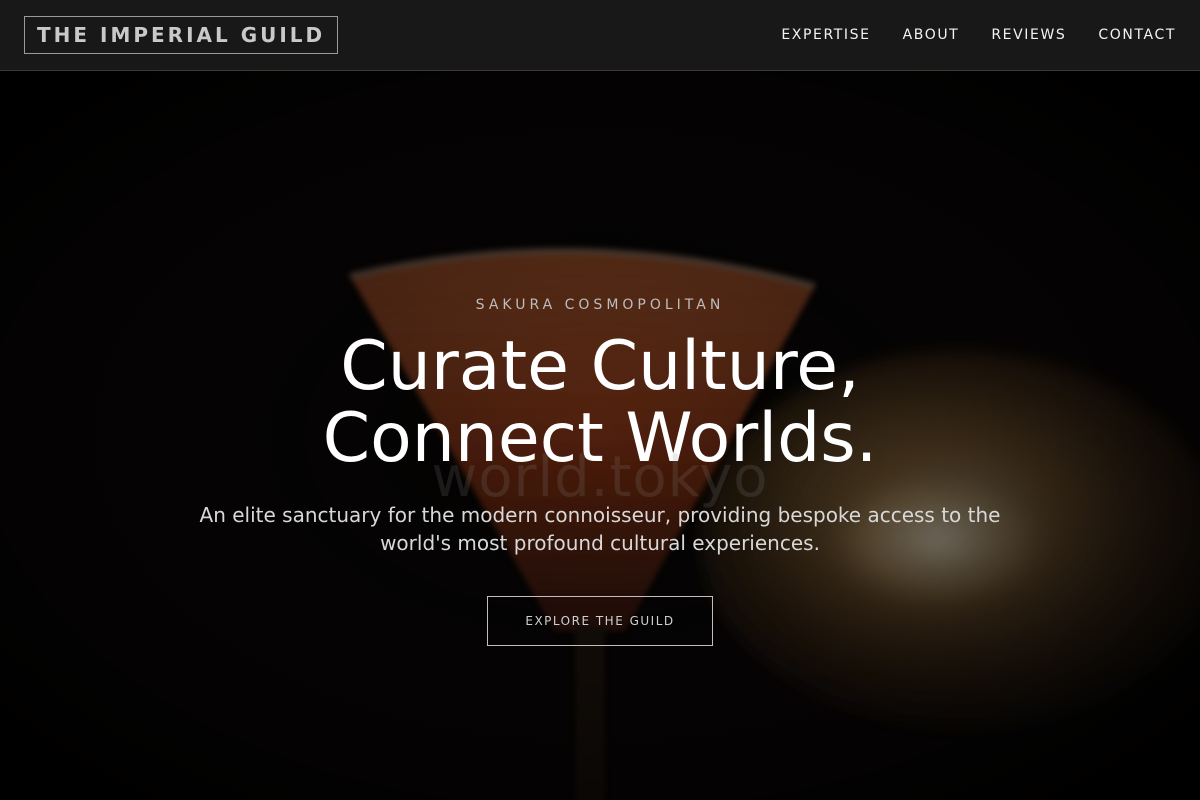 The width and height of the screenshot is (1200, 800). I want to click on main-nav: EXPERTISE ABOUT REVIEWS CONTACT, so click(962, 35).